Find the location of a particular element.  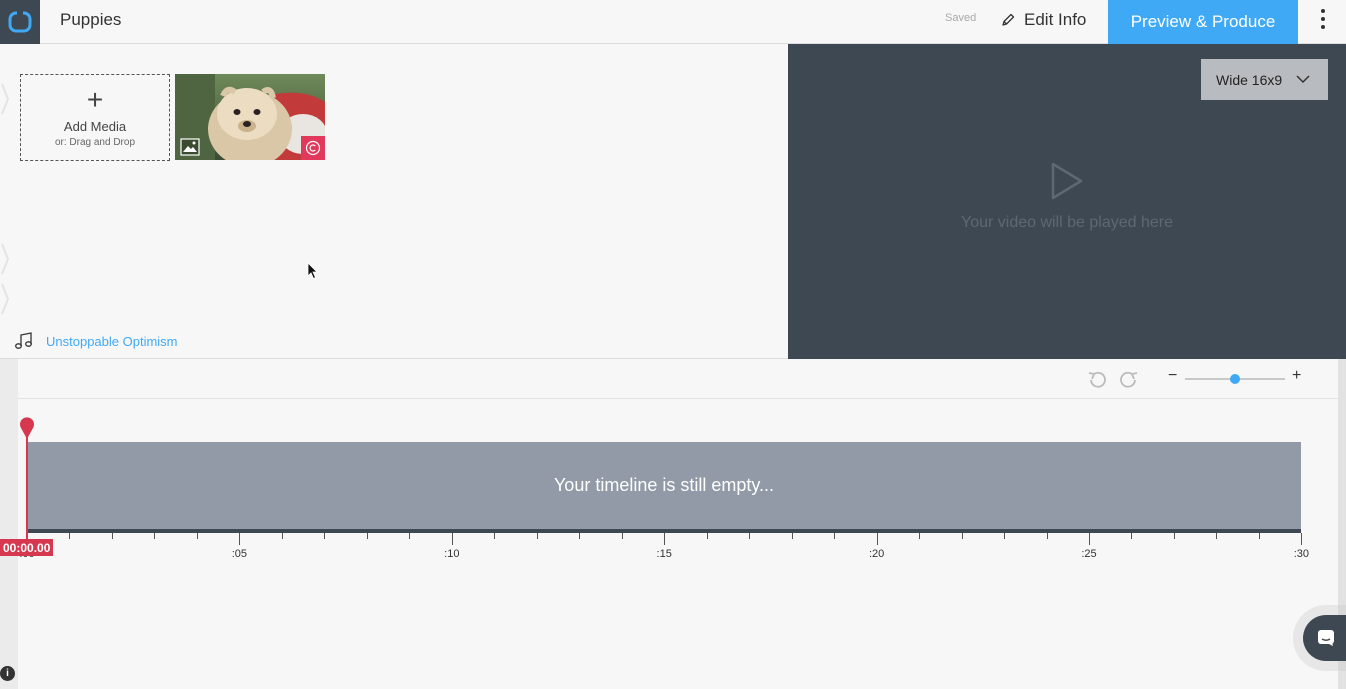

app-logo-icon is located at coordinates (20, 21).